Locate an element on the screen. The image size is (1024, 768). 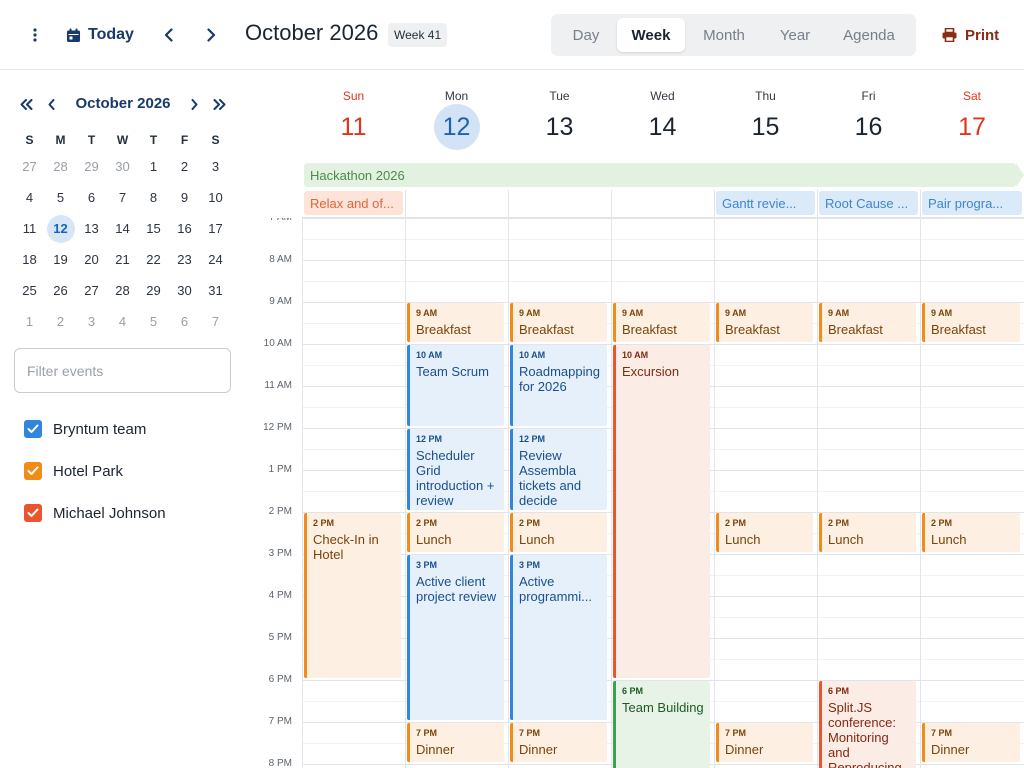
view-week-button: Week is located at coordinates (651, 35).